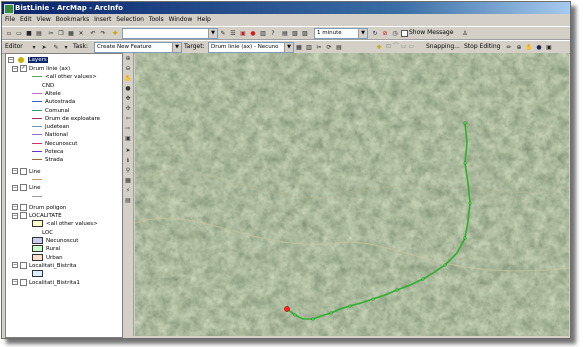 Image resolution: width=586 pixels, height=347 pixels. What do you see at coordinates (138, 47) in the screenshot?
I see `task-combo: Create New Feature ▼` at bounding box center [138, 47].